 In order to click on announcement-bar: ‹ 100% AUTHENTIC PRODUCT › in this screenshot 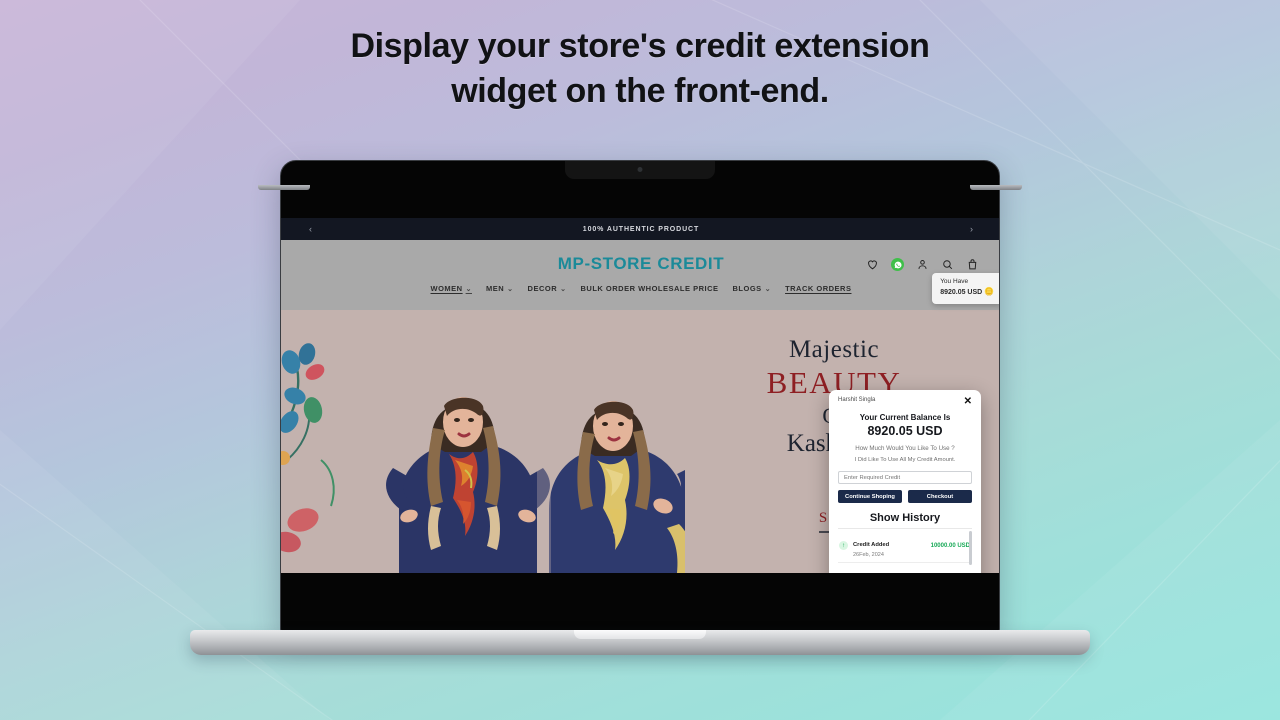, I will do `click(640, 229)`.